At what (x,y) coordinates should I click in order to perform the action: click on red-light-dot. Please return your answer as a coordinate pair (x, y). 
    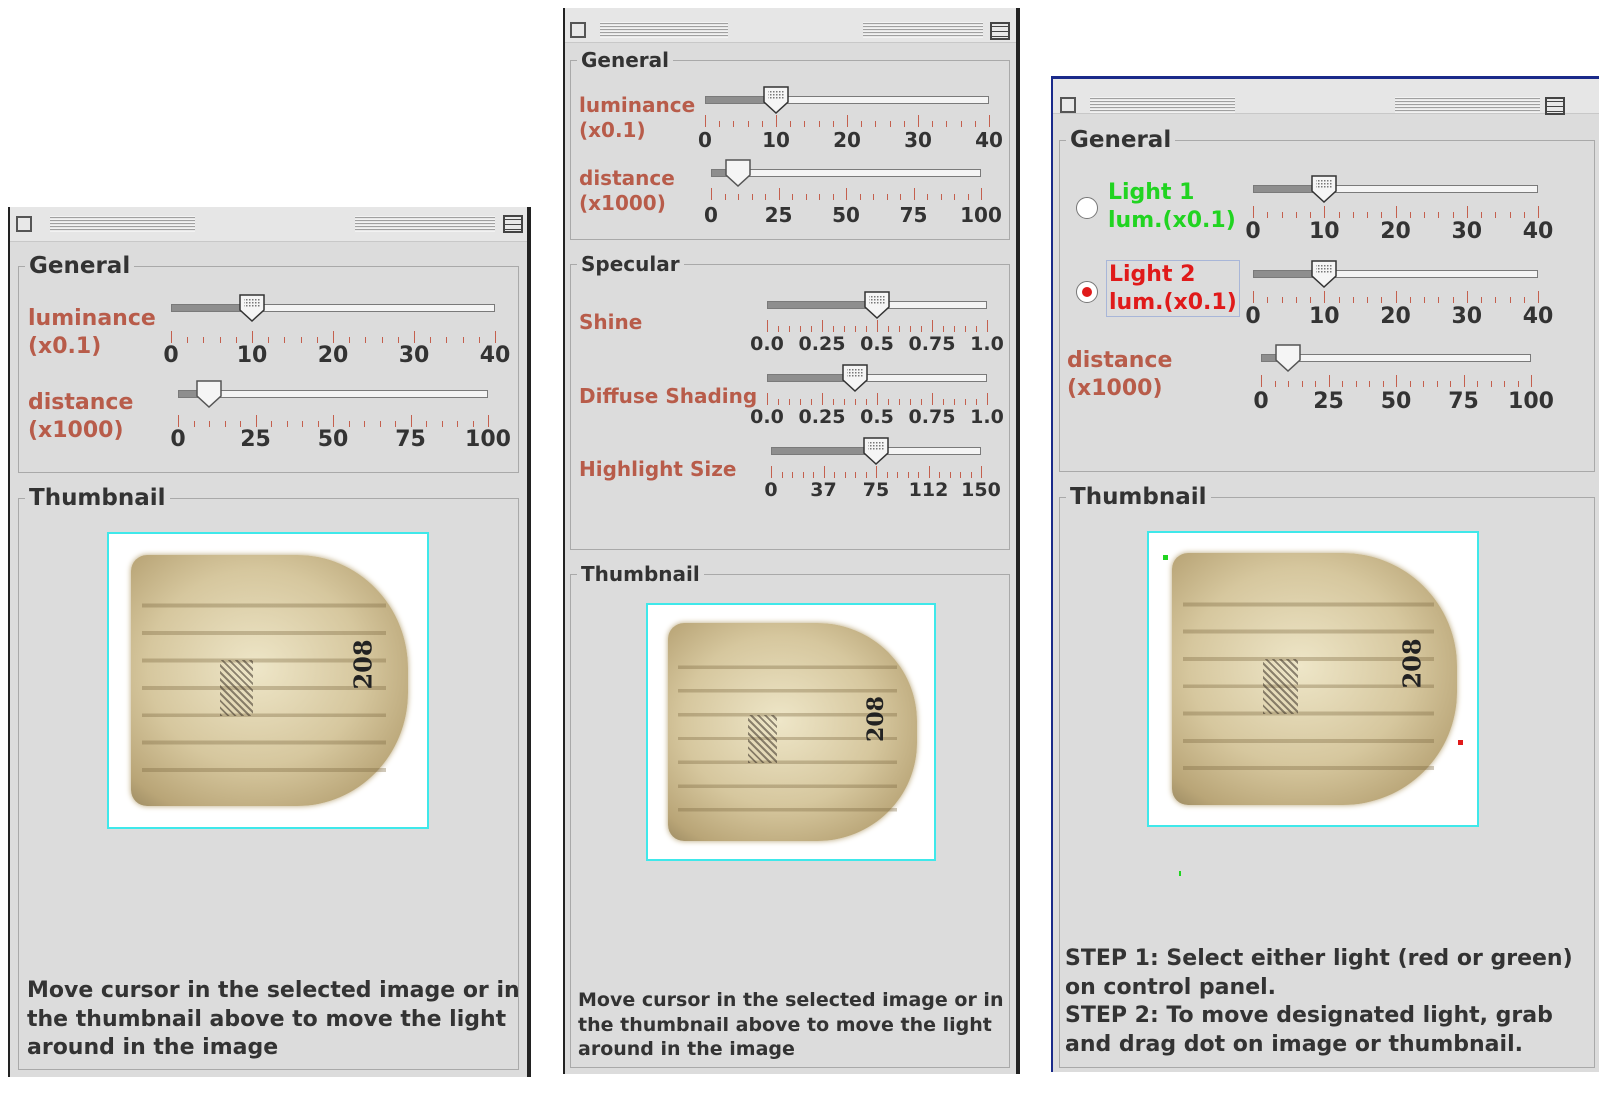
    Looking at the image, I should click on (1460, 742).